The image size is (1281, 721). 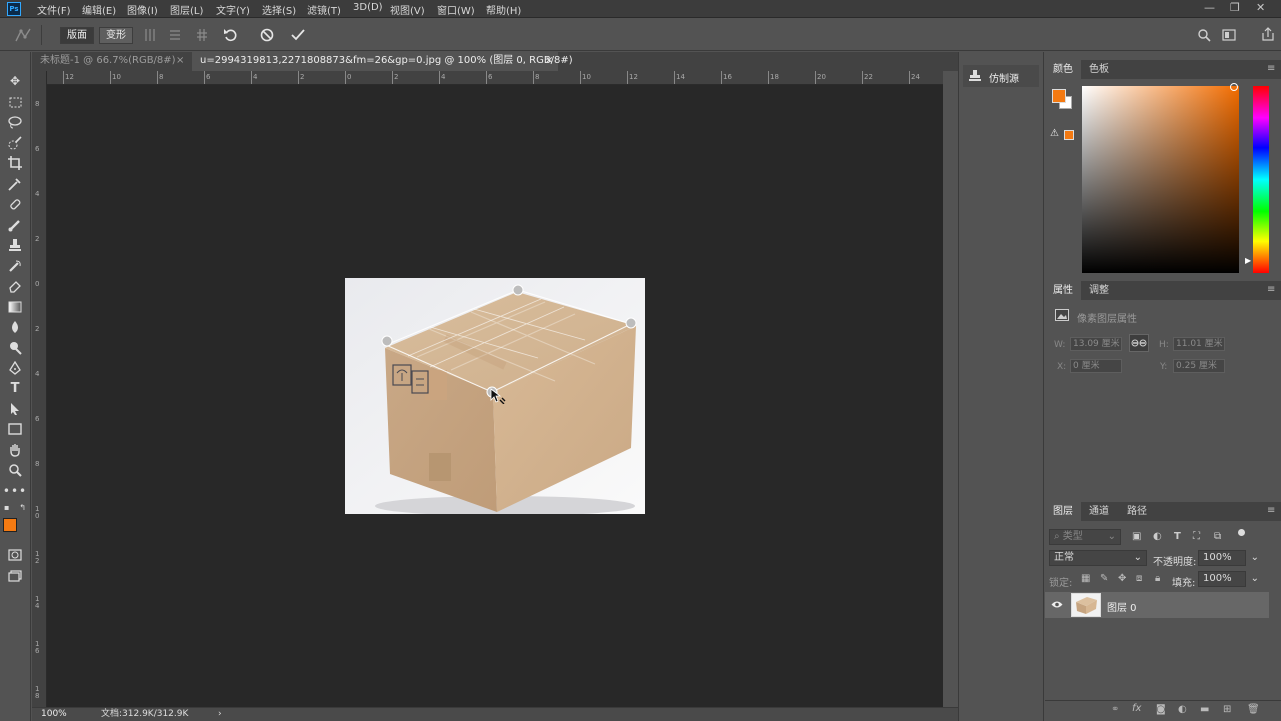 What do you see at coordinates (15, 245) in the screenshot?
I see `clone-stamp-tool-icon` at bounding box center [15, 245].